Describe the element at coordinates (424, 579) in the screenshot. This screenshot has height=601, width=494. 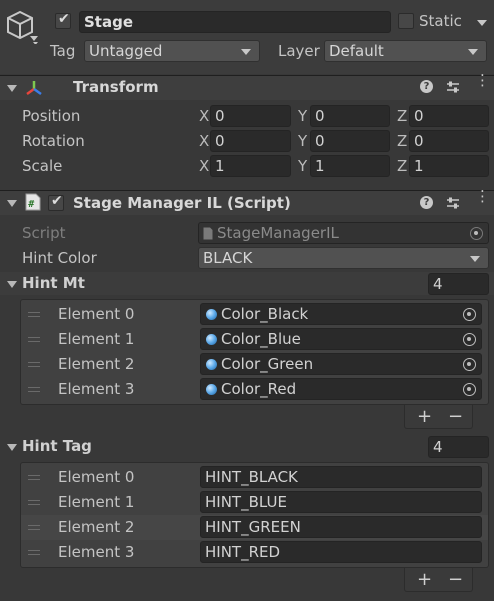
I see `hint-tag-add-button: +` at that location.